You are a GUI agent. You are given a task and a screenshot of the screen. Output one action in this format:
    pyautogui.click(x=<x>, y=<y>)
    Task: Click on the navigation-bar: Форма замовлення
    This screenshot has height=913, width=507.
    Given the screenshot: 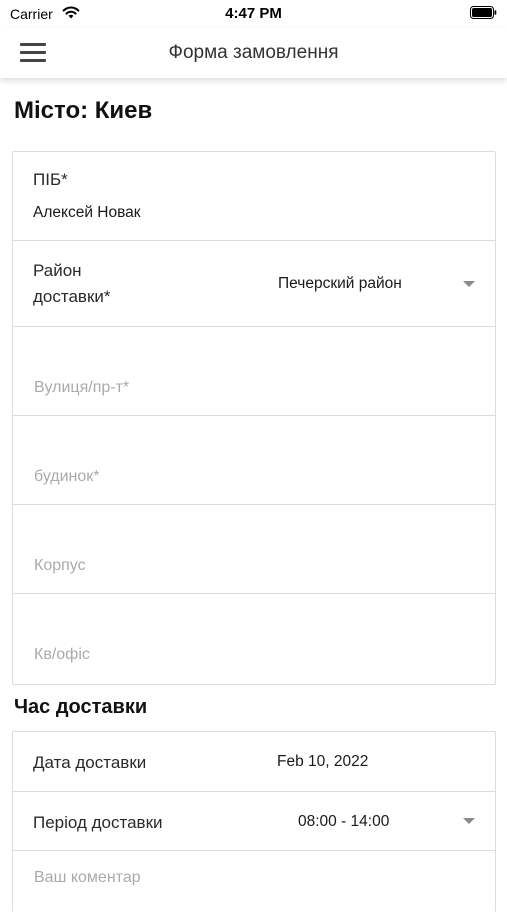 What is the action you would take?
    pyautogui.click(x=253, y=53)
    